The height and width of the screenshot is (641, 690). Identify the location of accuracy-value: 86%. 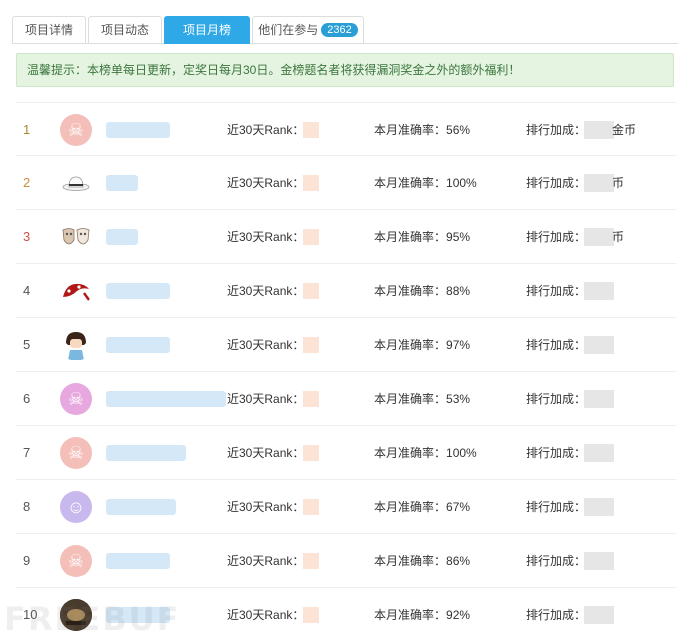
(458, 561).